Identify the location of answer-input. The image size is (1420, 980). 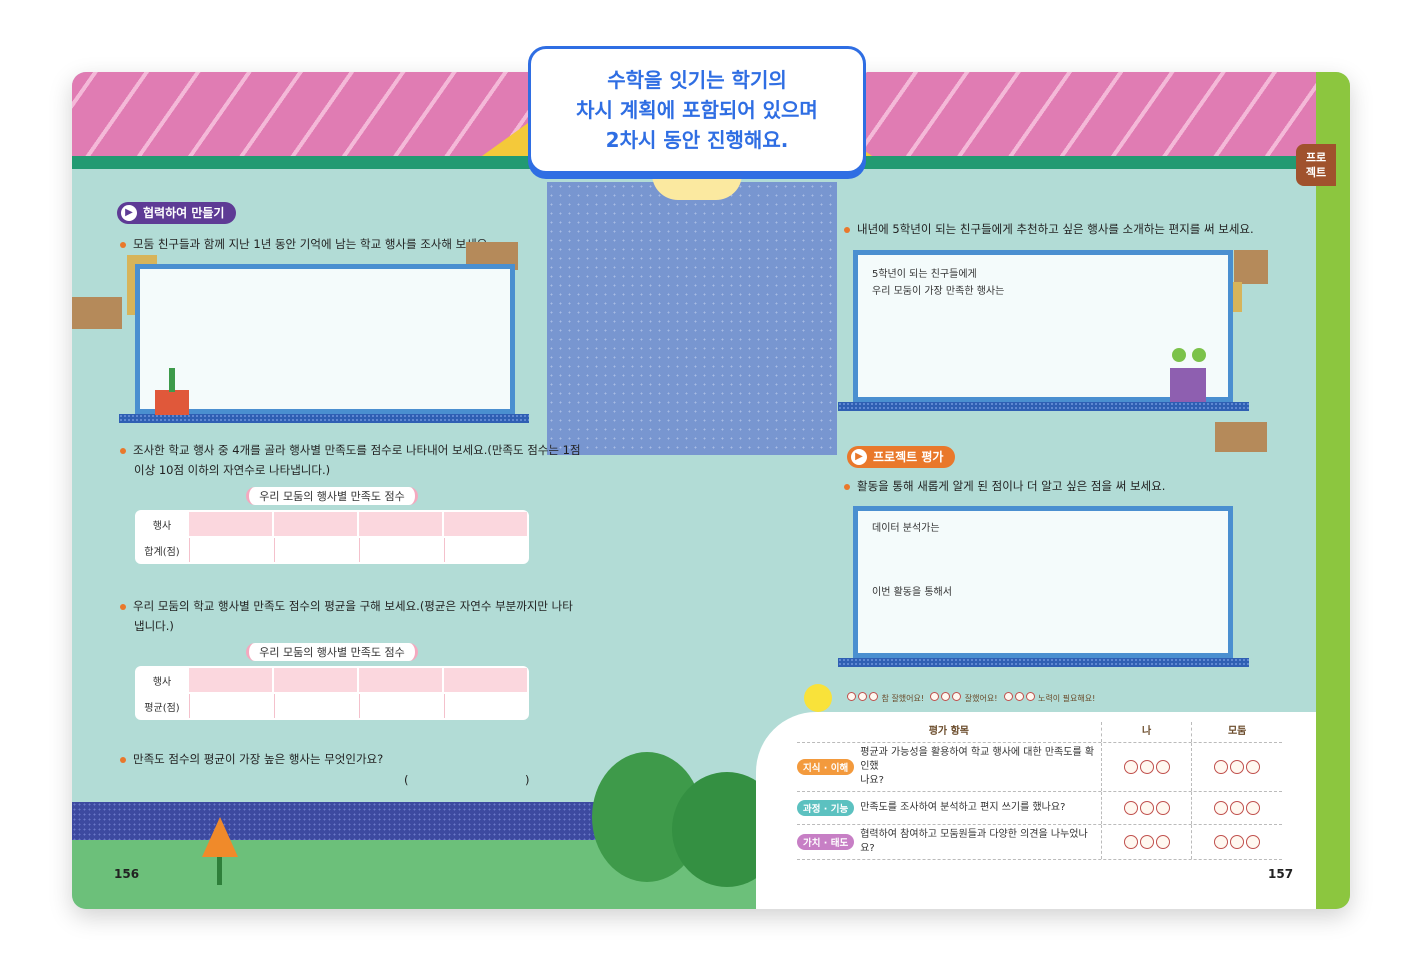
(467, 780).